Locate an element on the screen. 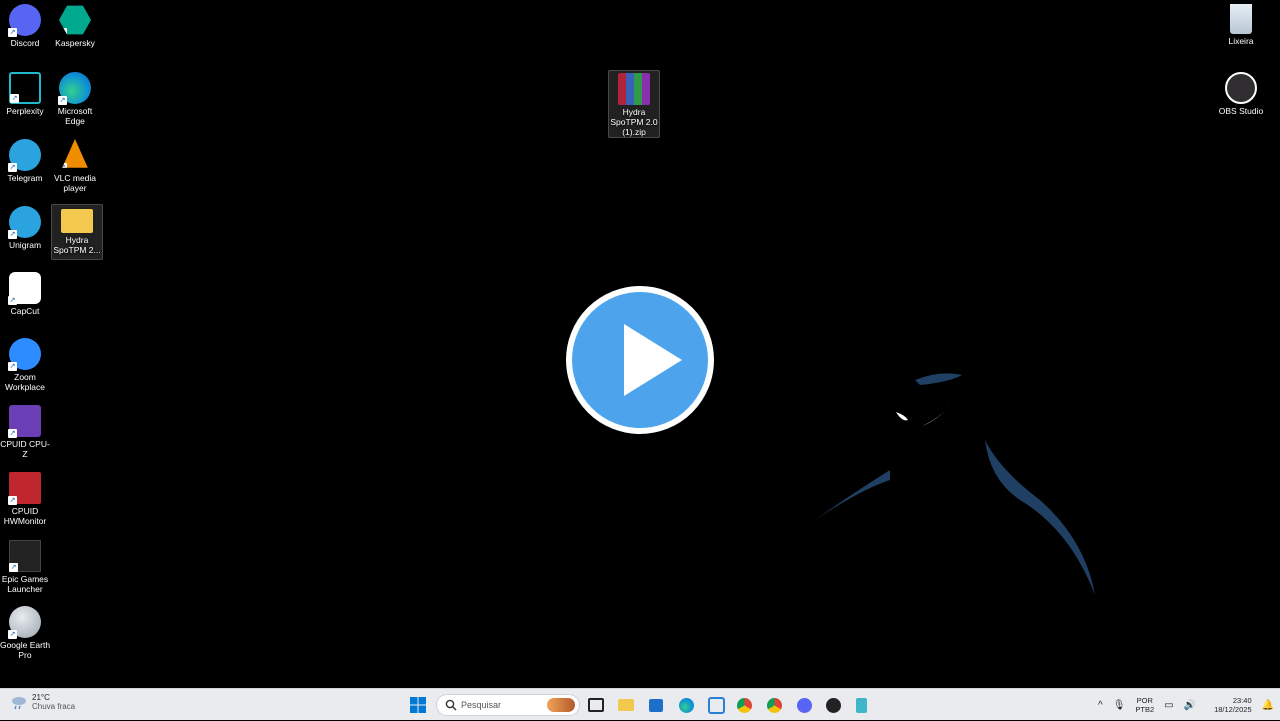 This screenshot has height=721, width=1280. desktop-icon-label: Epic Games Launcher is located at coordinates (25, 584).